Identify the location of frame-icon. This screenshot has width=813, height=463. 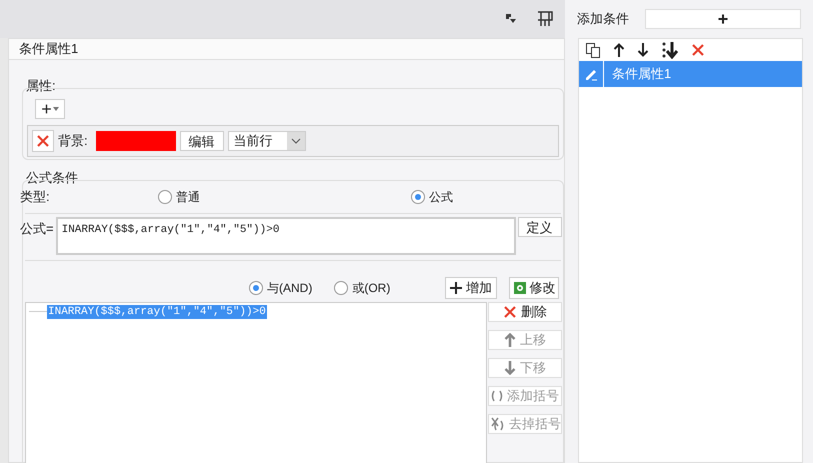
(545, 19).